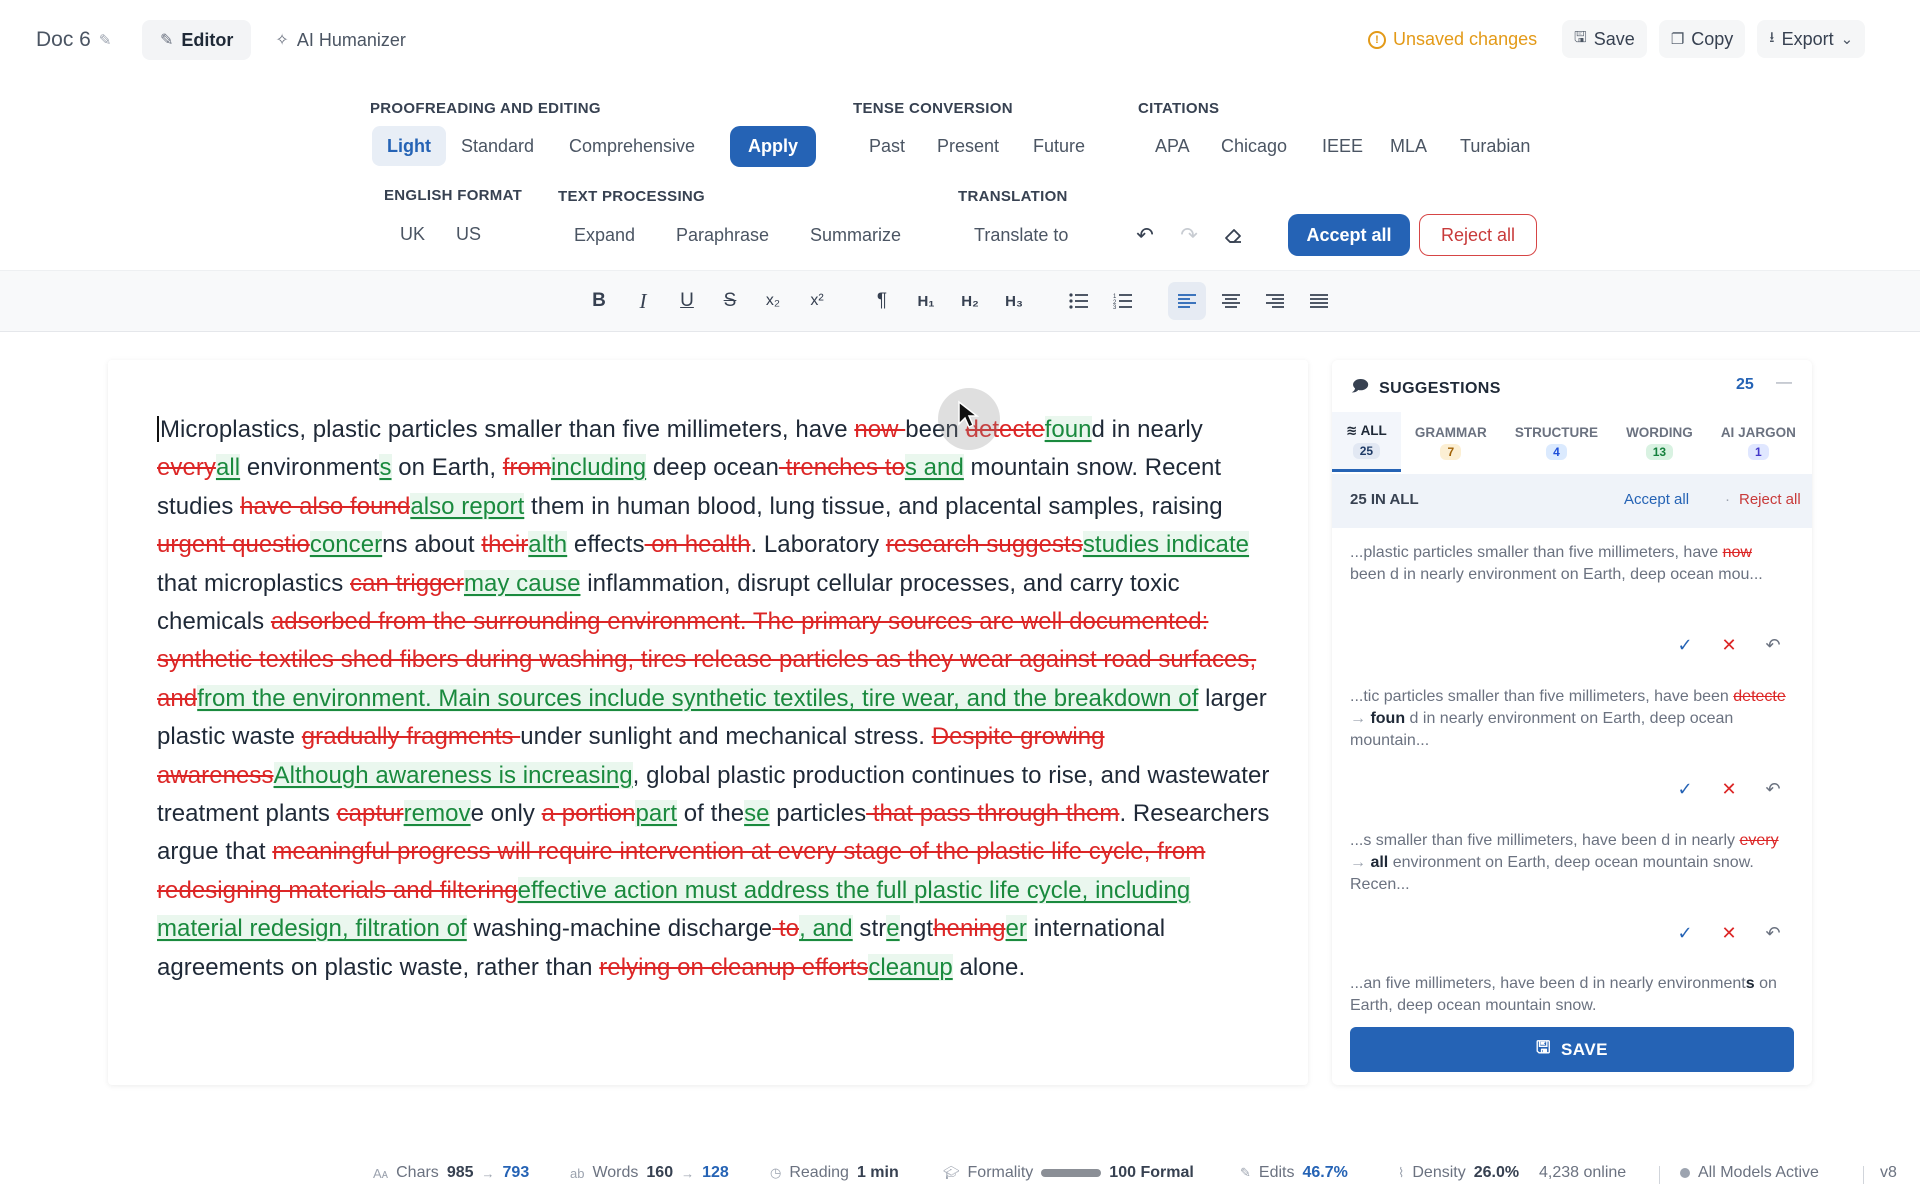  Describe the element at coordinates (1659, 442) in the screenshot. I see `tab-wording: WORDING 13` at that location.